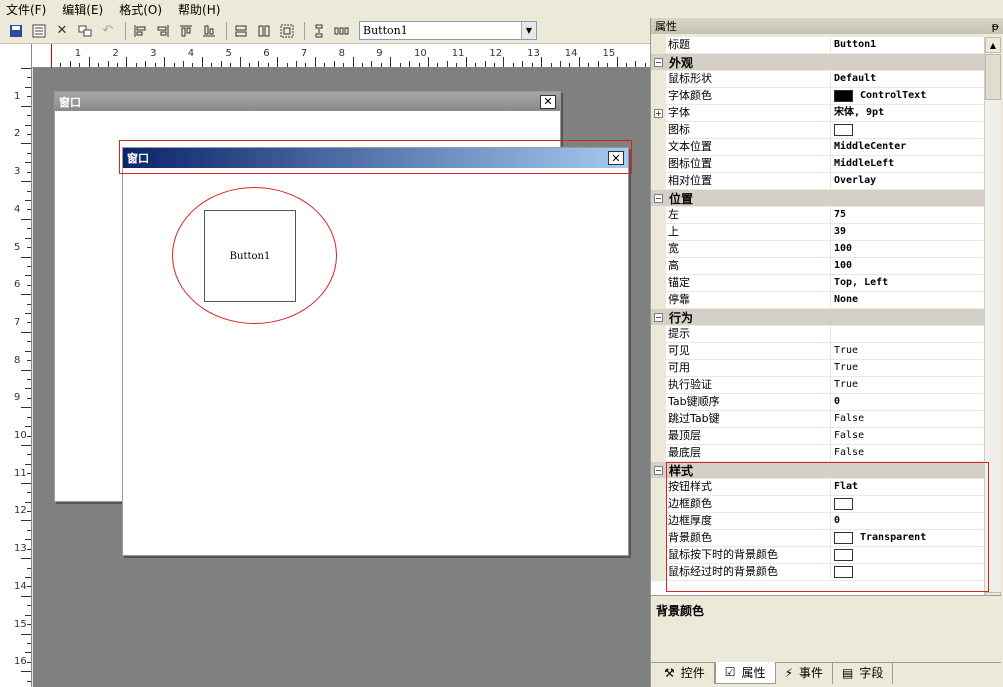  I want to click on panel-tab-1: ☑ 属性, so click(745, 672).